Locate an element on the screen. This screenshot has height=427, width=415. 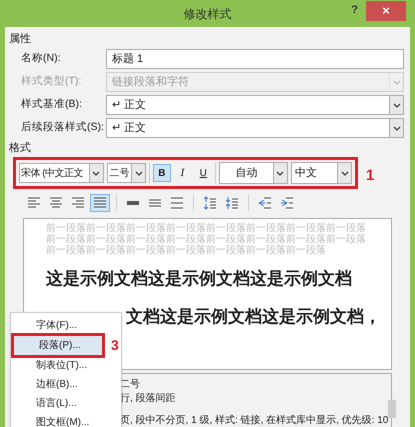
align-right-icon is located at coordinates (78, 203).